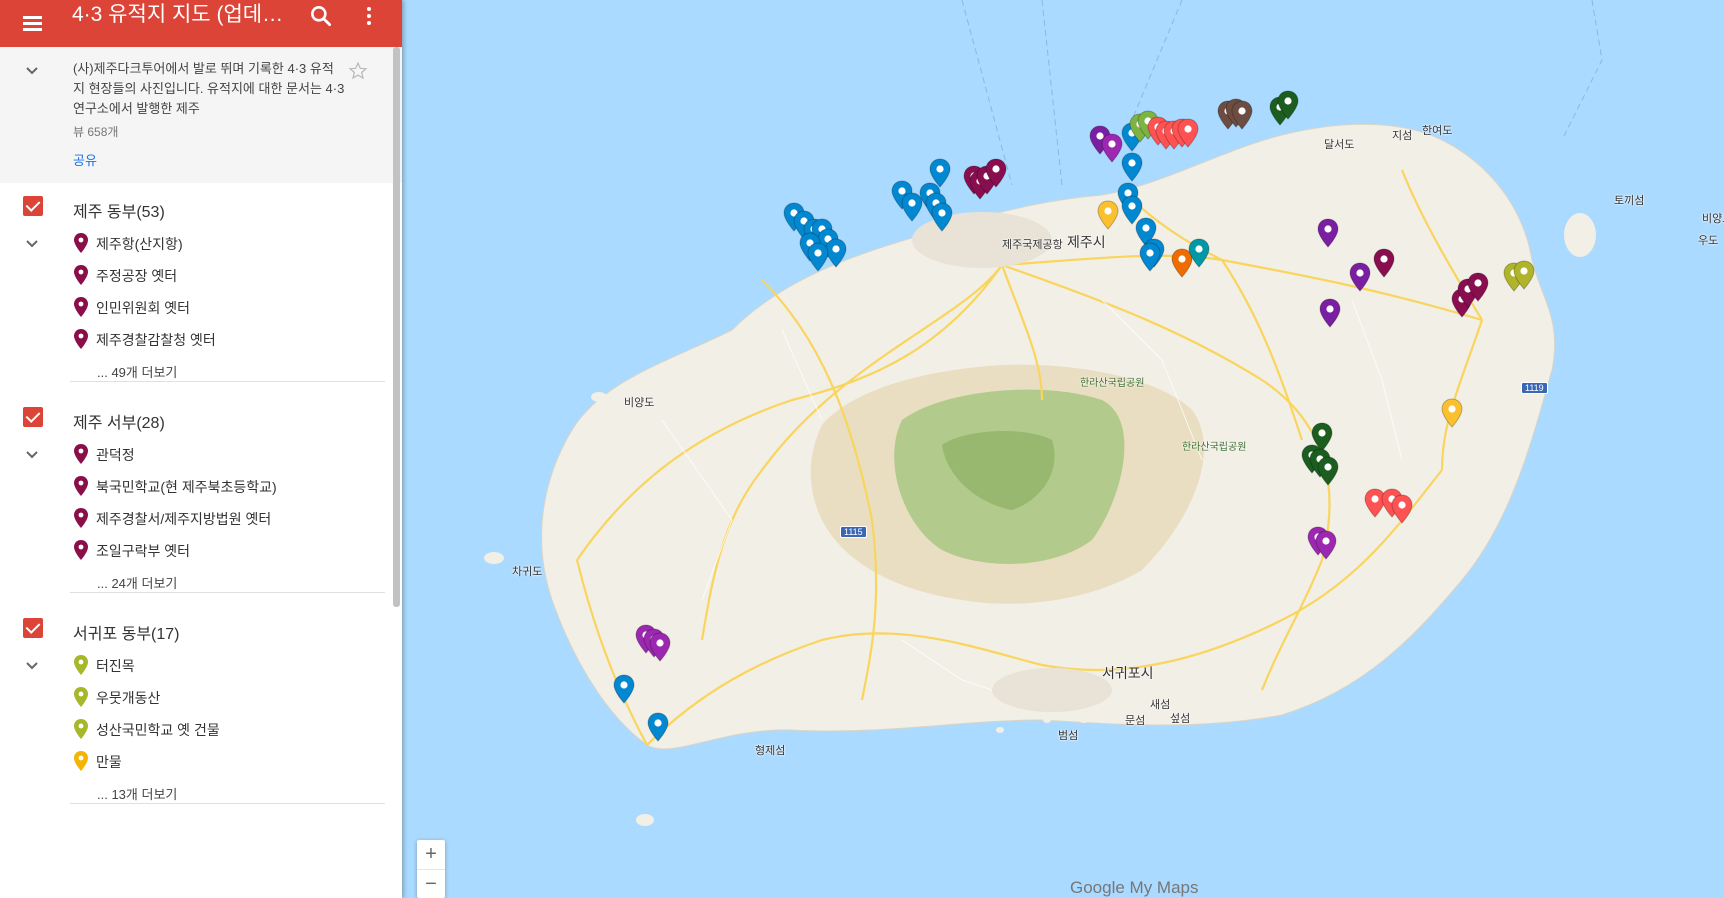 This screenshot has width=1724, height=898. Describe the element at coordinates (137, 276) in the screenshot. I see `layer-item-label: 주정공장 옛터` at that location.